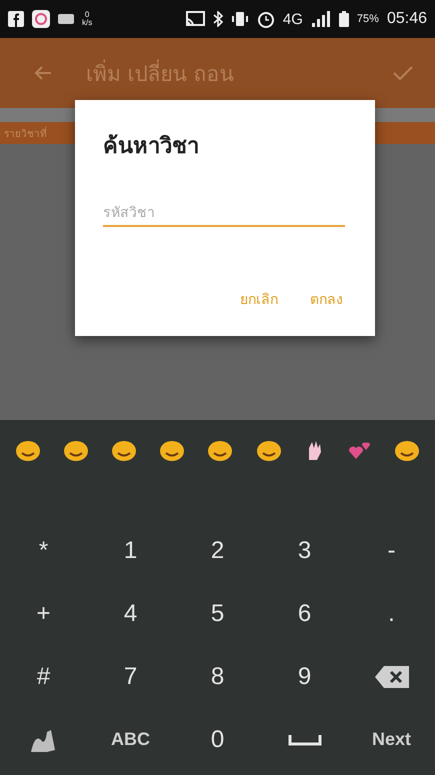 The image size is (435, 775). I want to click on section-header-label: รายวิชาที่, so click(25, 133).